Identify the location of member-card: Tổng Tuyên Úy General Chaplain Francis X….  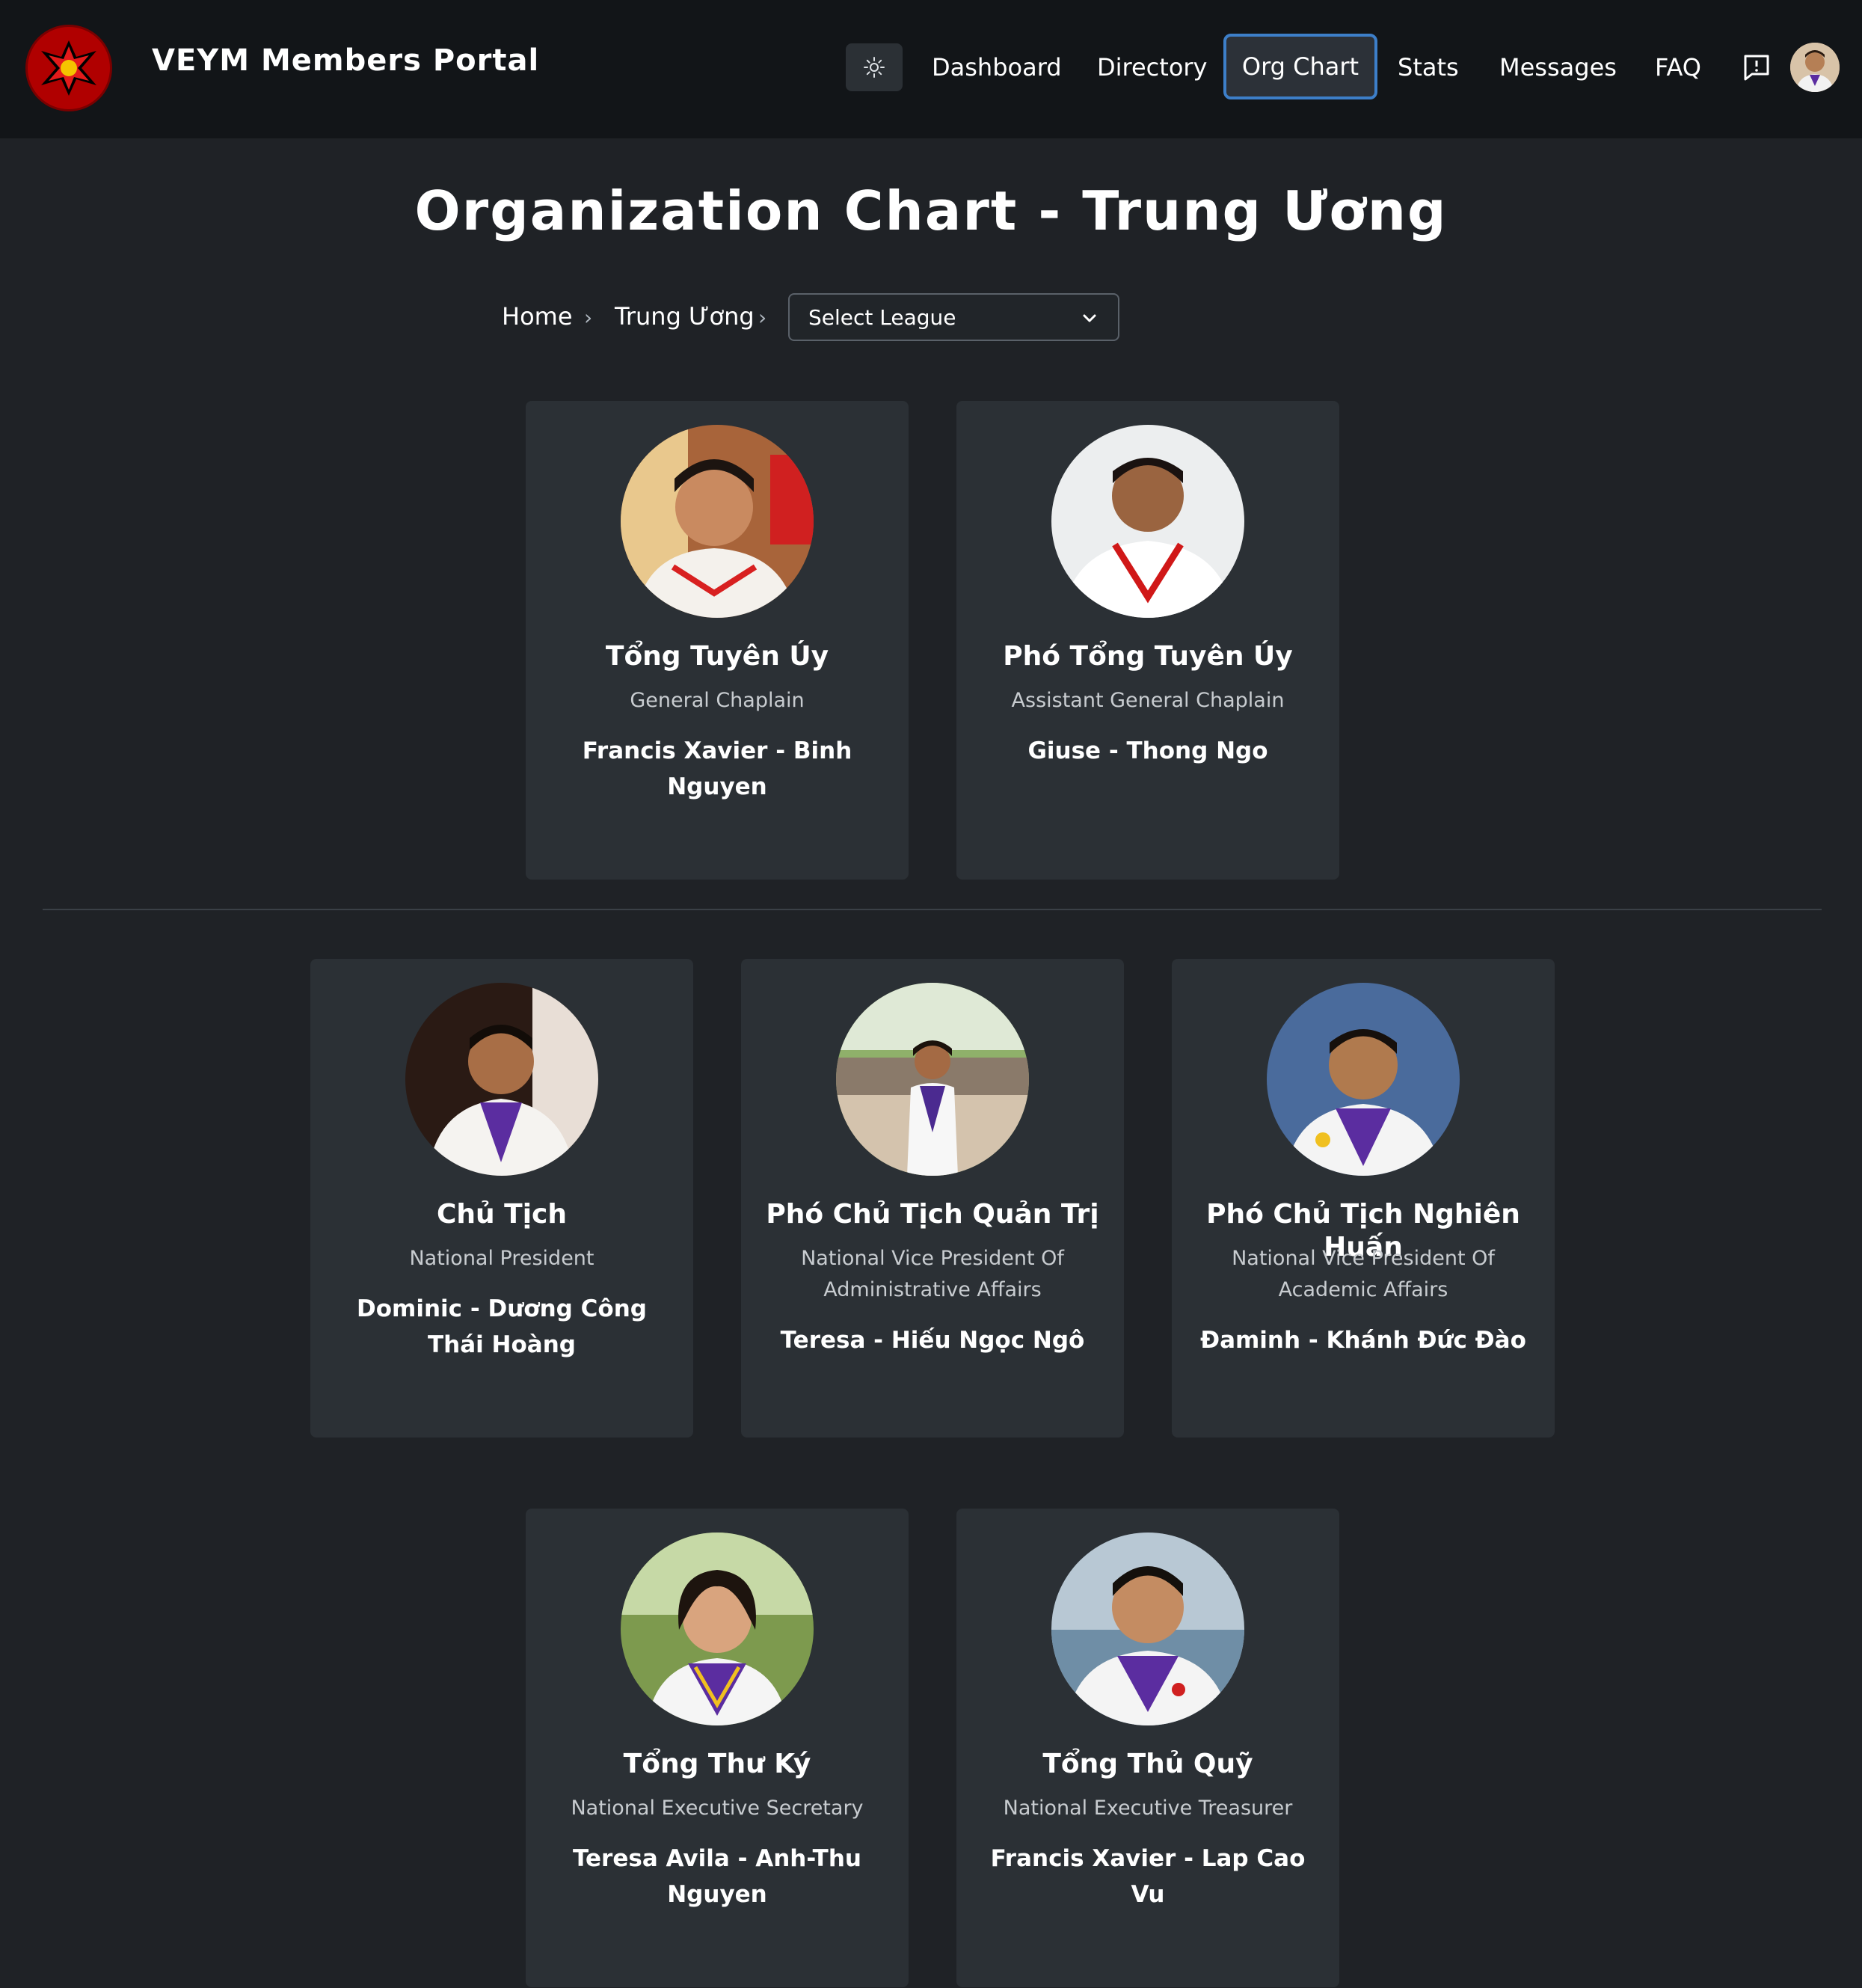
(717, 640).